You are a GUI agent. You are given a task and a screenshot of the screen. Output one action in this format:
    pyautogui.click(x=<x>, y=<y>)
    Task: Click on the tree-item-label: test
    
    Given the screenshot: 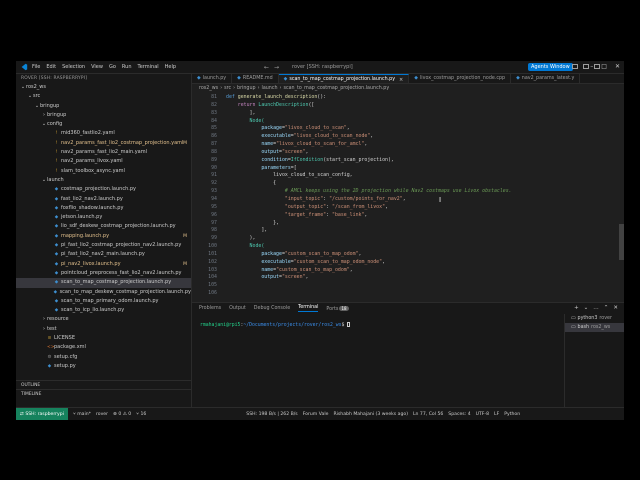 What is the action you would take?
    pyautogui.click(x=52, y=328)
    